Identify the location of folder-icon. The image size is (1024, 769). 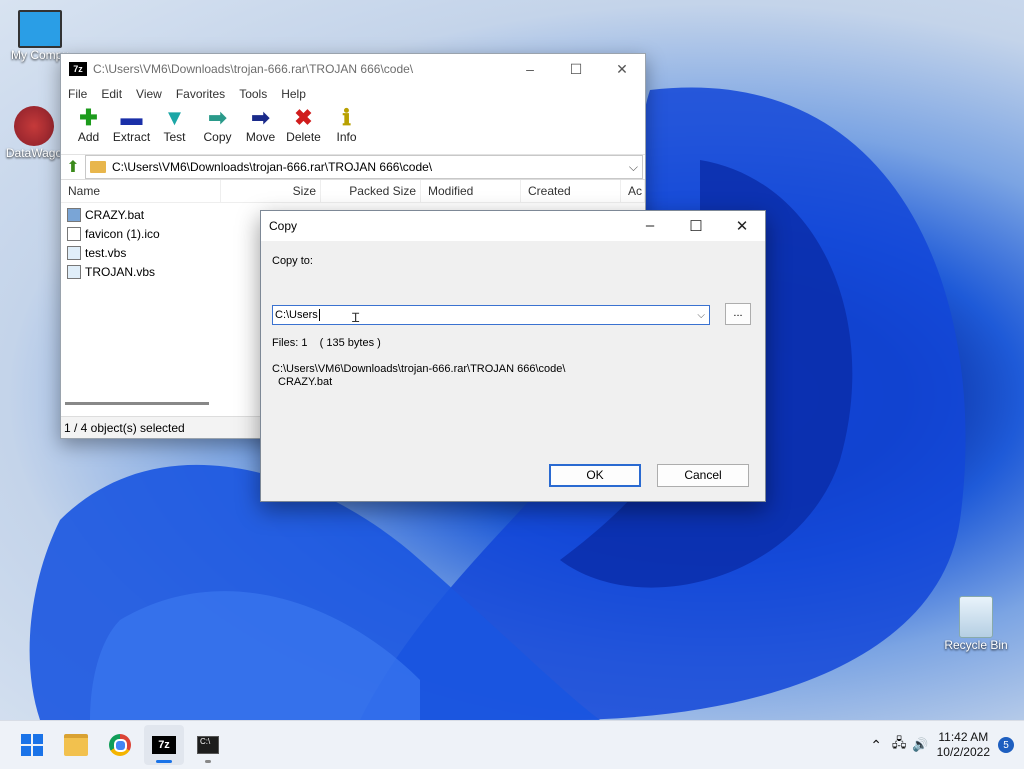
(98, 167).